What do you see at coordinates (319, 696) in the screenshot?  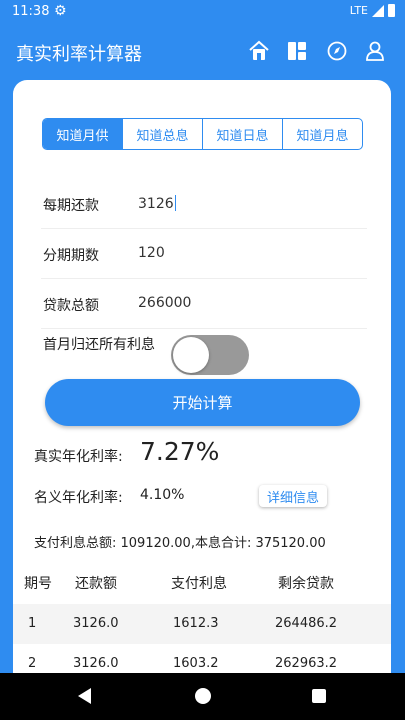 I see `recents-icon` at bounding box center [319, 696].